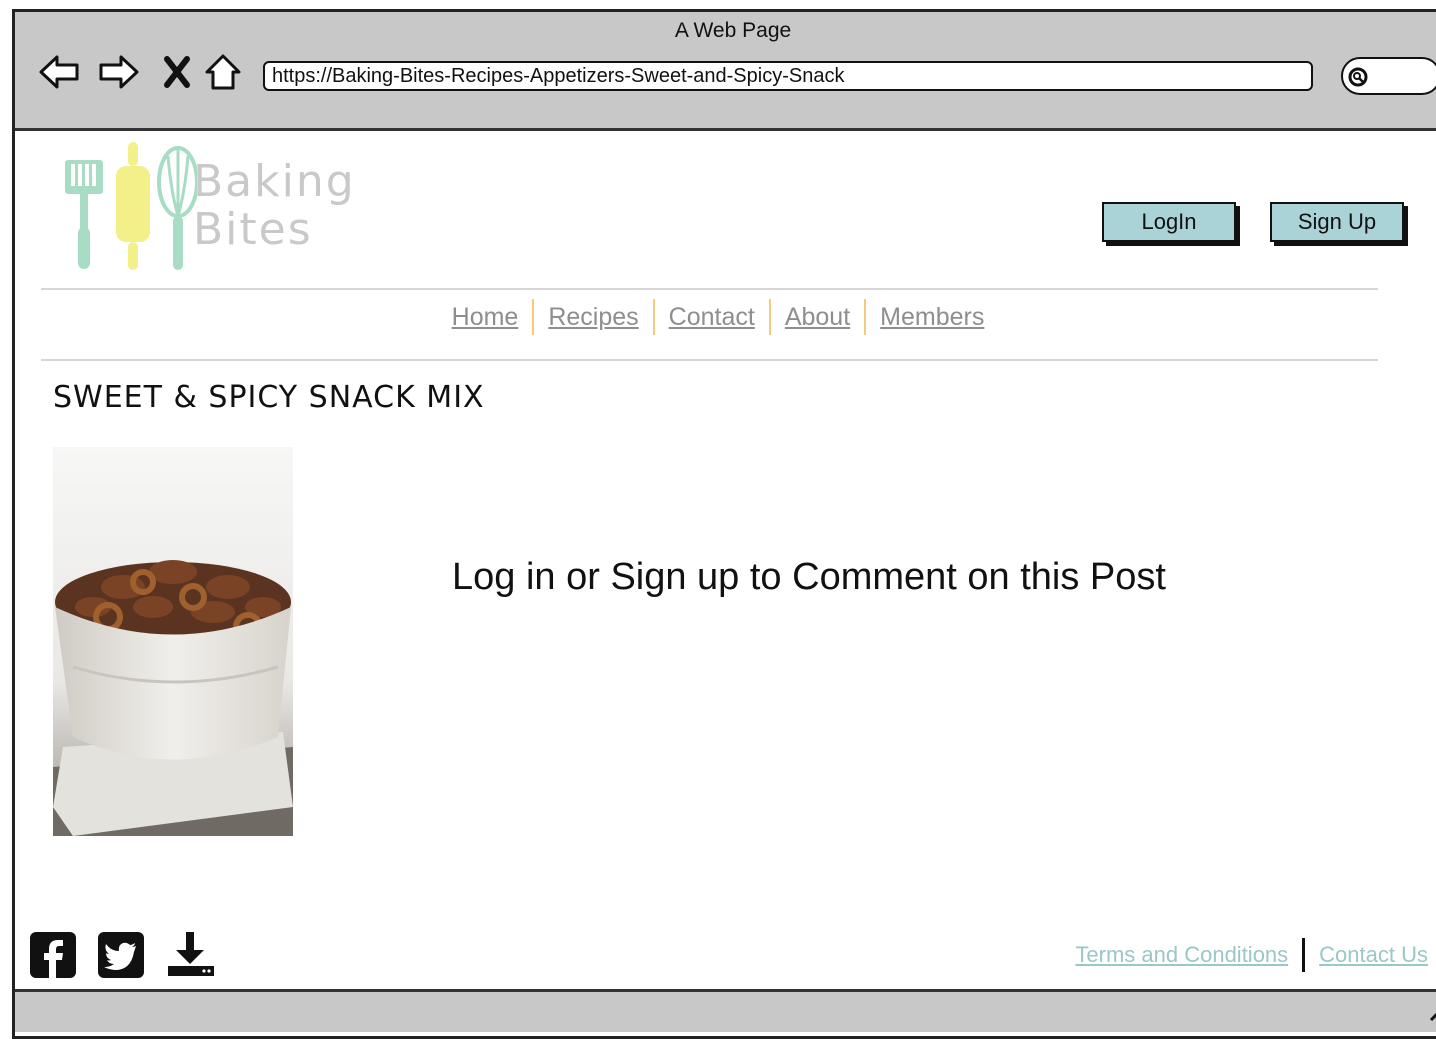 The width and height of the screenshot is (1436, 1039). I want to click on nav-item-about: About, so click(819, 317).